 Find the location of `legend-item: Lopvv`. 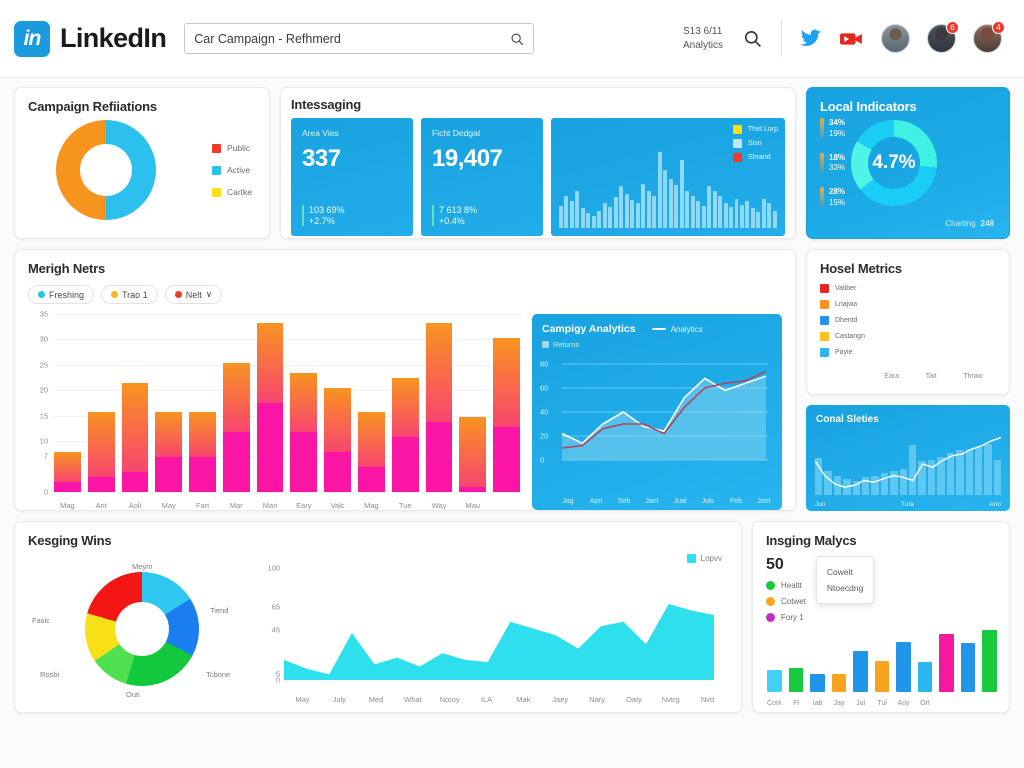

legend-item: Lopvv is located at coordinates (704, 558).